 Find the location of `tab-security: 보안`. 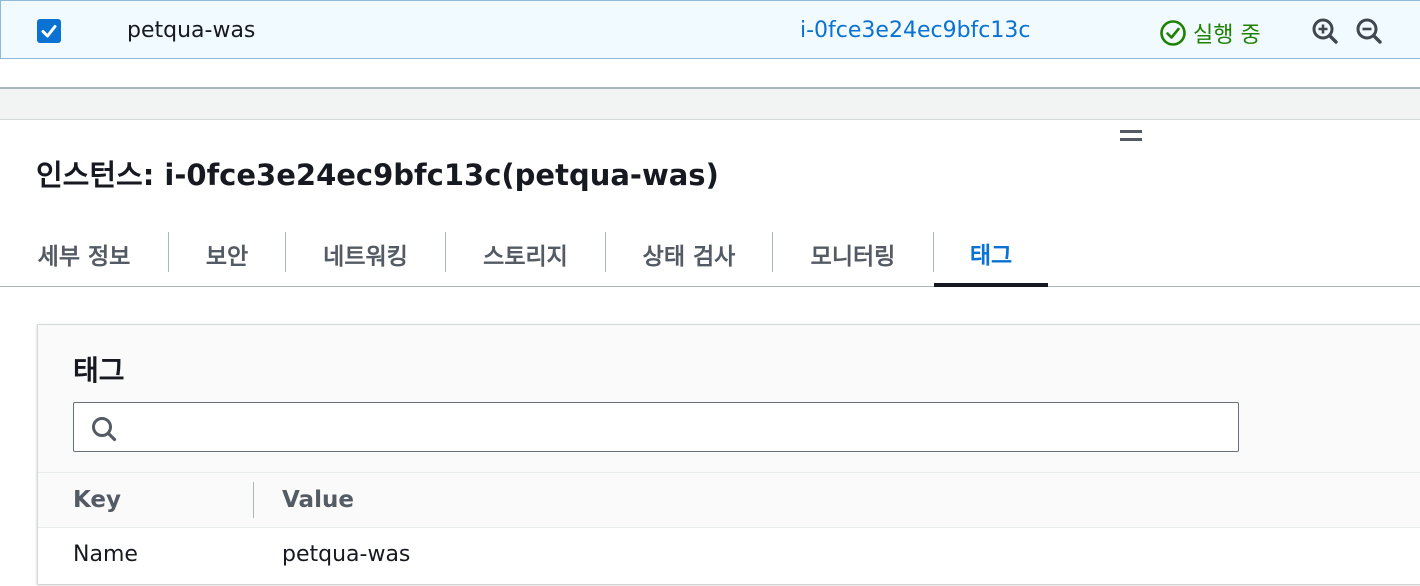

tab-security: 보안 is located at coordinates (227, 254).